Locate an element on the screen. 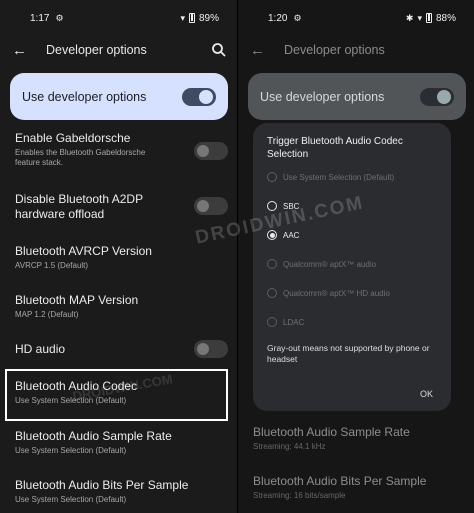 This screenshot has height=513, width=474. option-use-system-selection: Use System Selection (Default) is located at coordinates (330, 177).